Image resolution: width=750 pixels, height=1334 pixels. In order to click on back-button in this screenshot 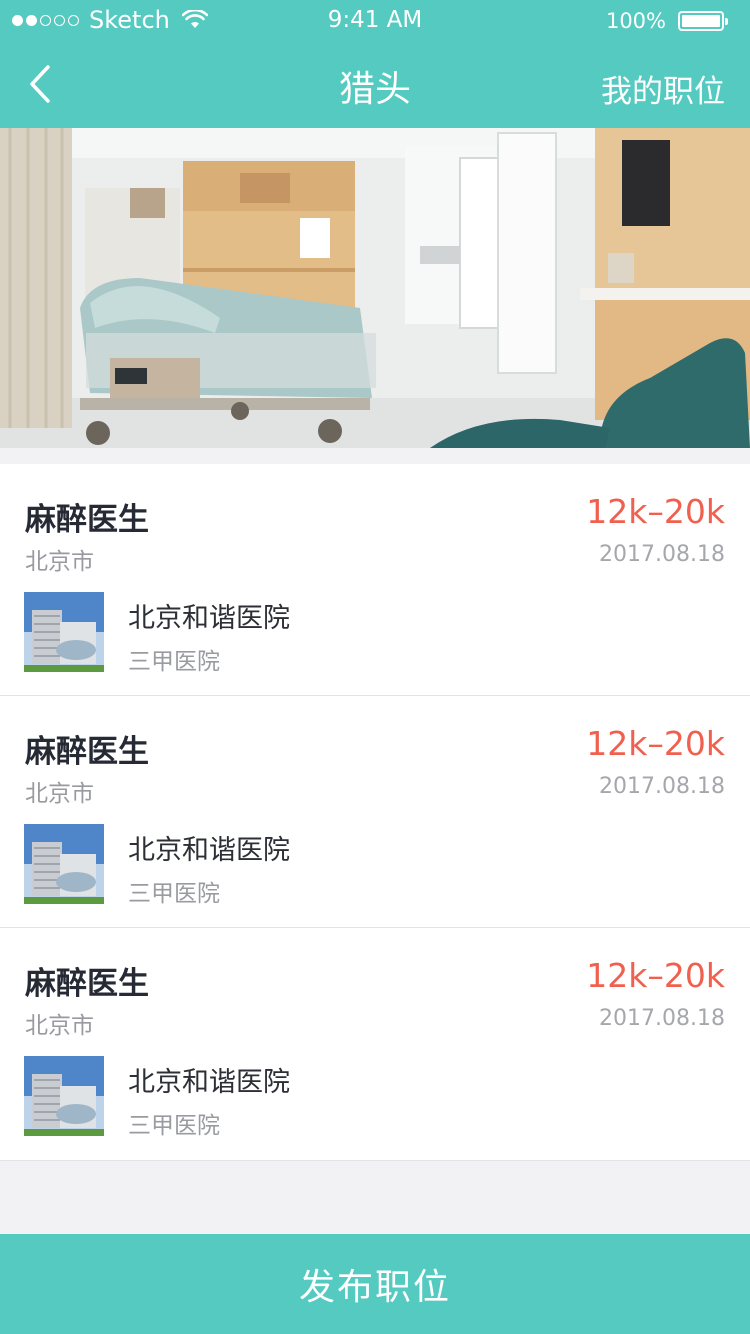, I will do `click(48, 84)`.